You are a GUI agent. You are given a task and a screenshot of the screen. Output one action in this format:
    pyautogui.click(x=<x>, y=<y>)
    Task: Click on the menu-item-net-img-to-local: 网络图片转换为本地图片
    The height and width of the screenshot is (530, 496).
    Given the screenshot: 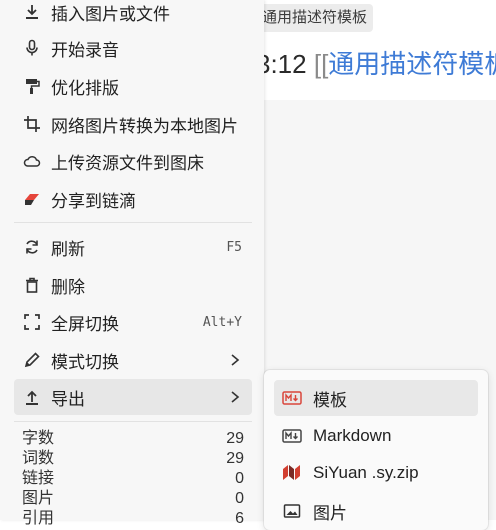 What is the action you would take?
    pyautogui.click(x=133, y=124)
    